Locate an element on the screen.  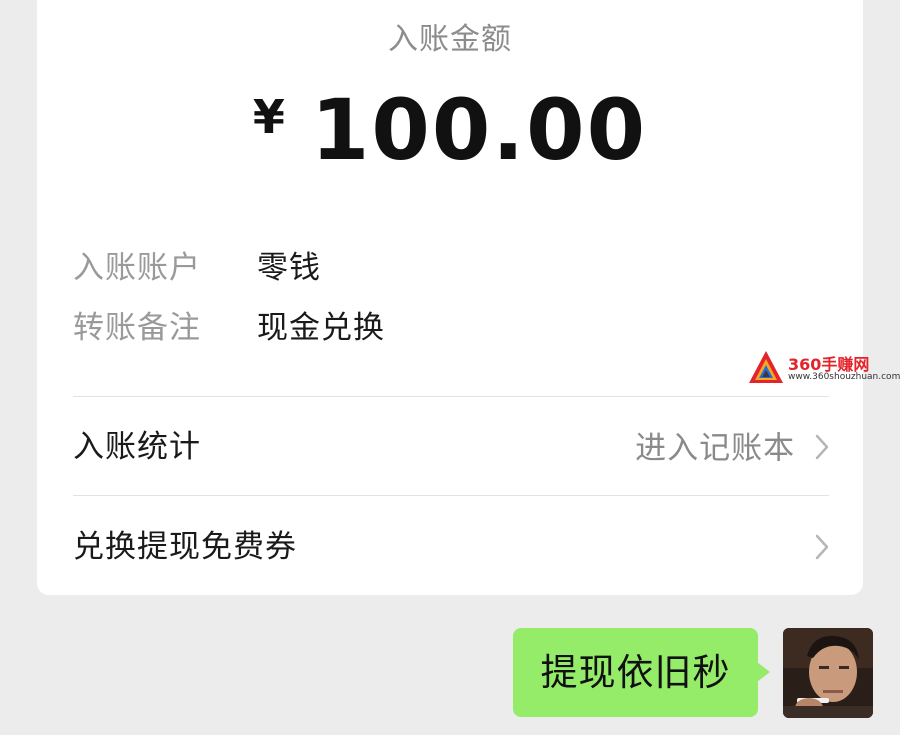
detail-row-account: 入账账户 零钱 is located at coordinates (197, 268).